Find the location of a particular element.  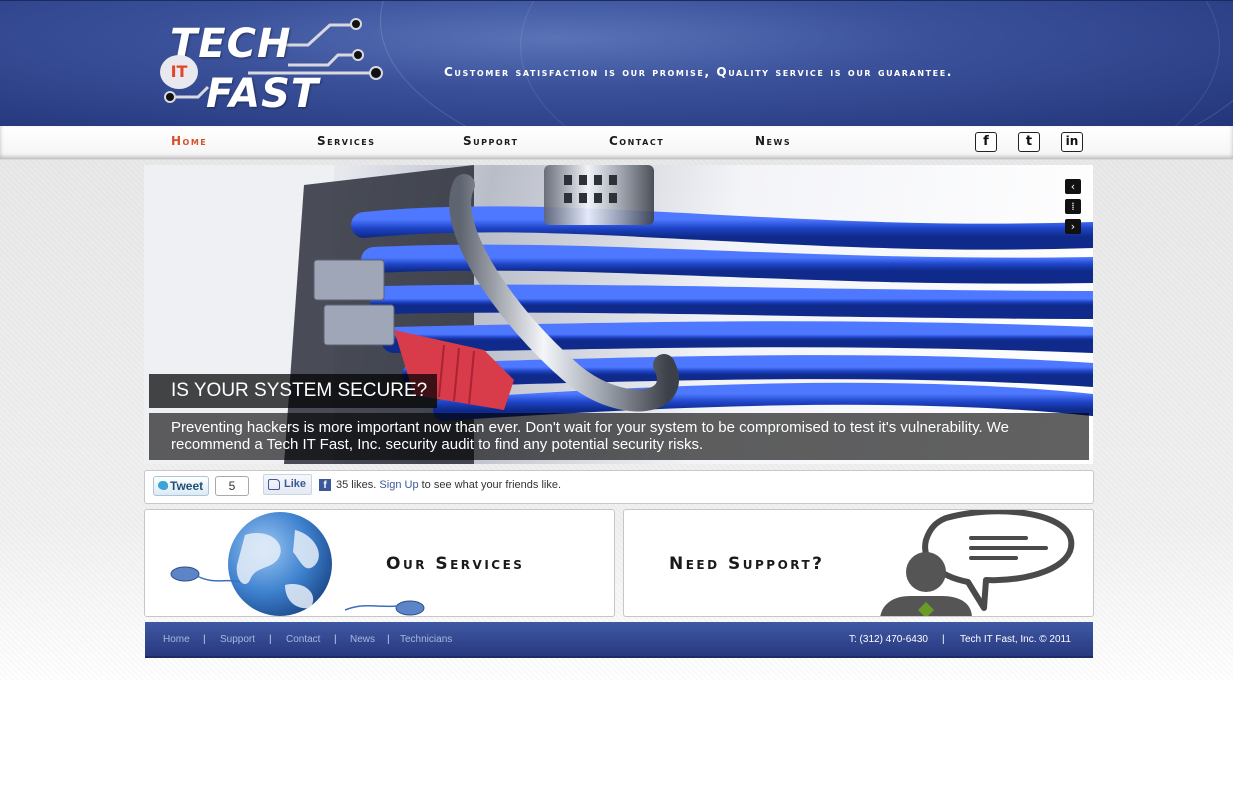

like-button-label: Like is located at coordinates (295, 484).